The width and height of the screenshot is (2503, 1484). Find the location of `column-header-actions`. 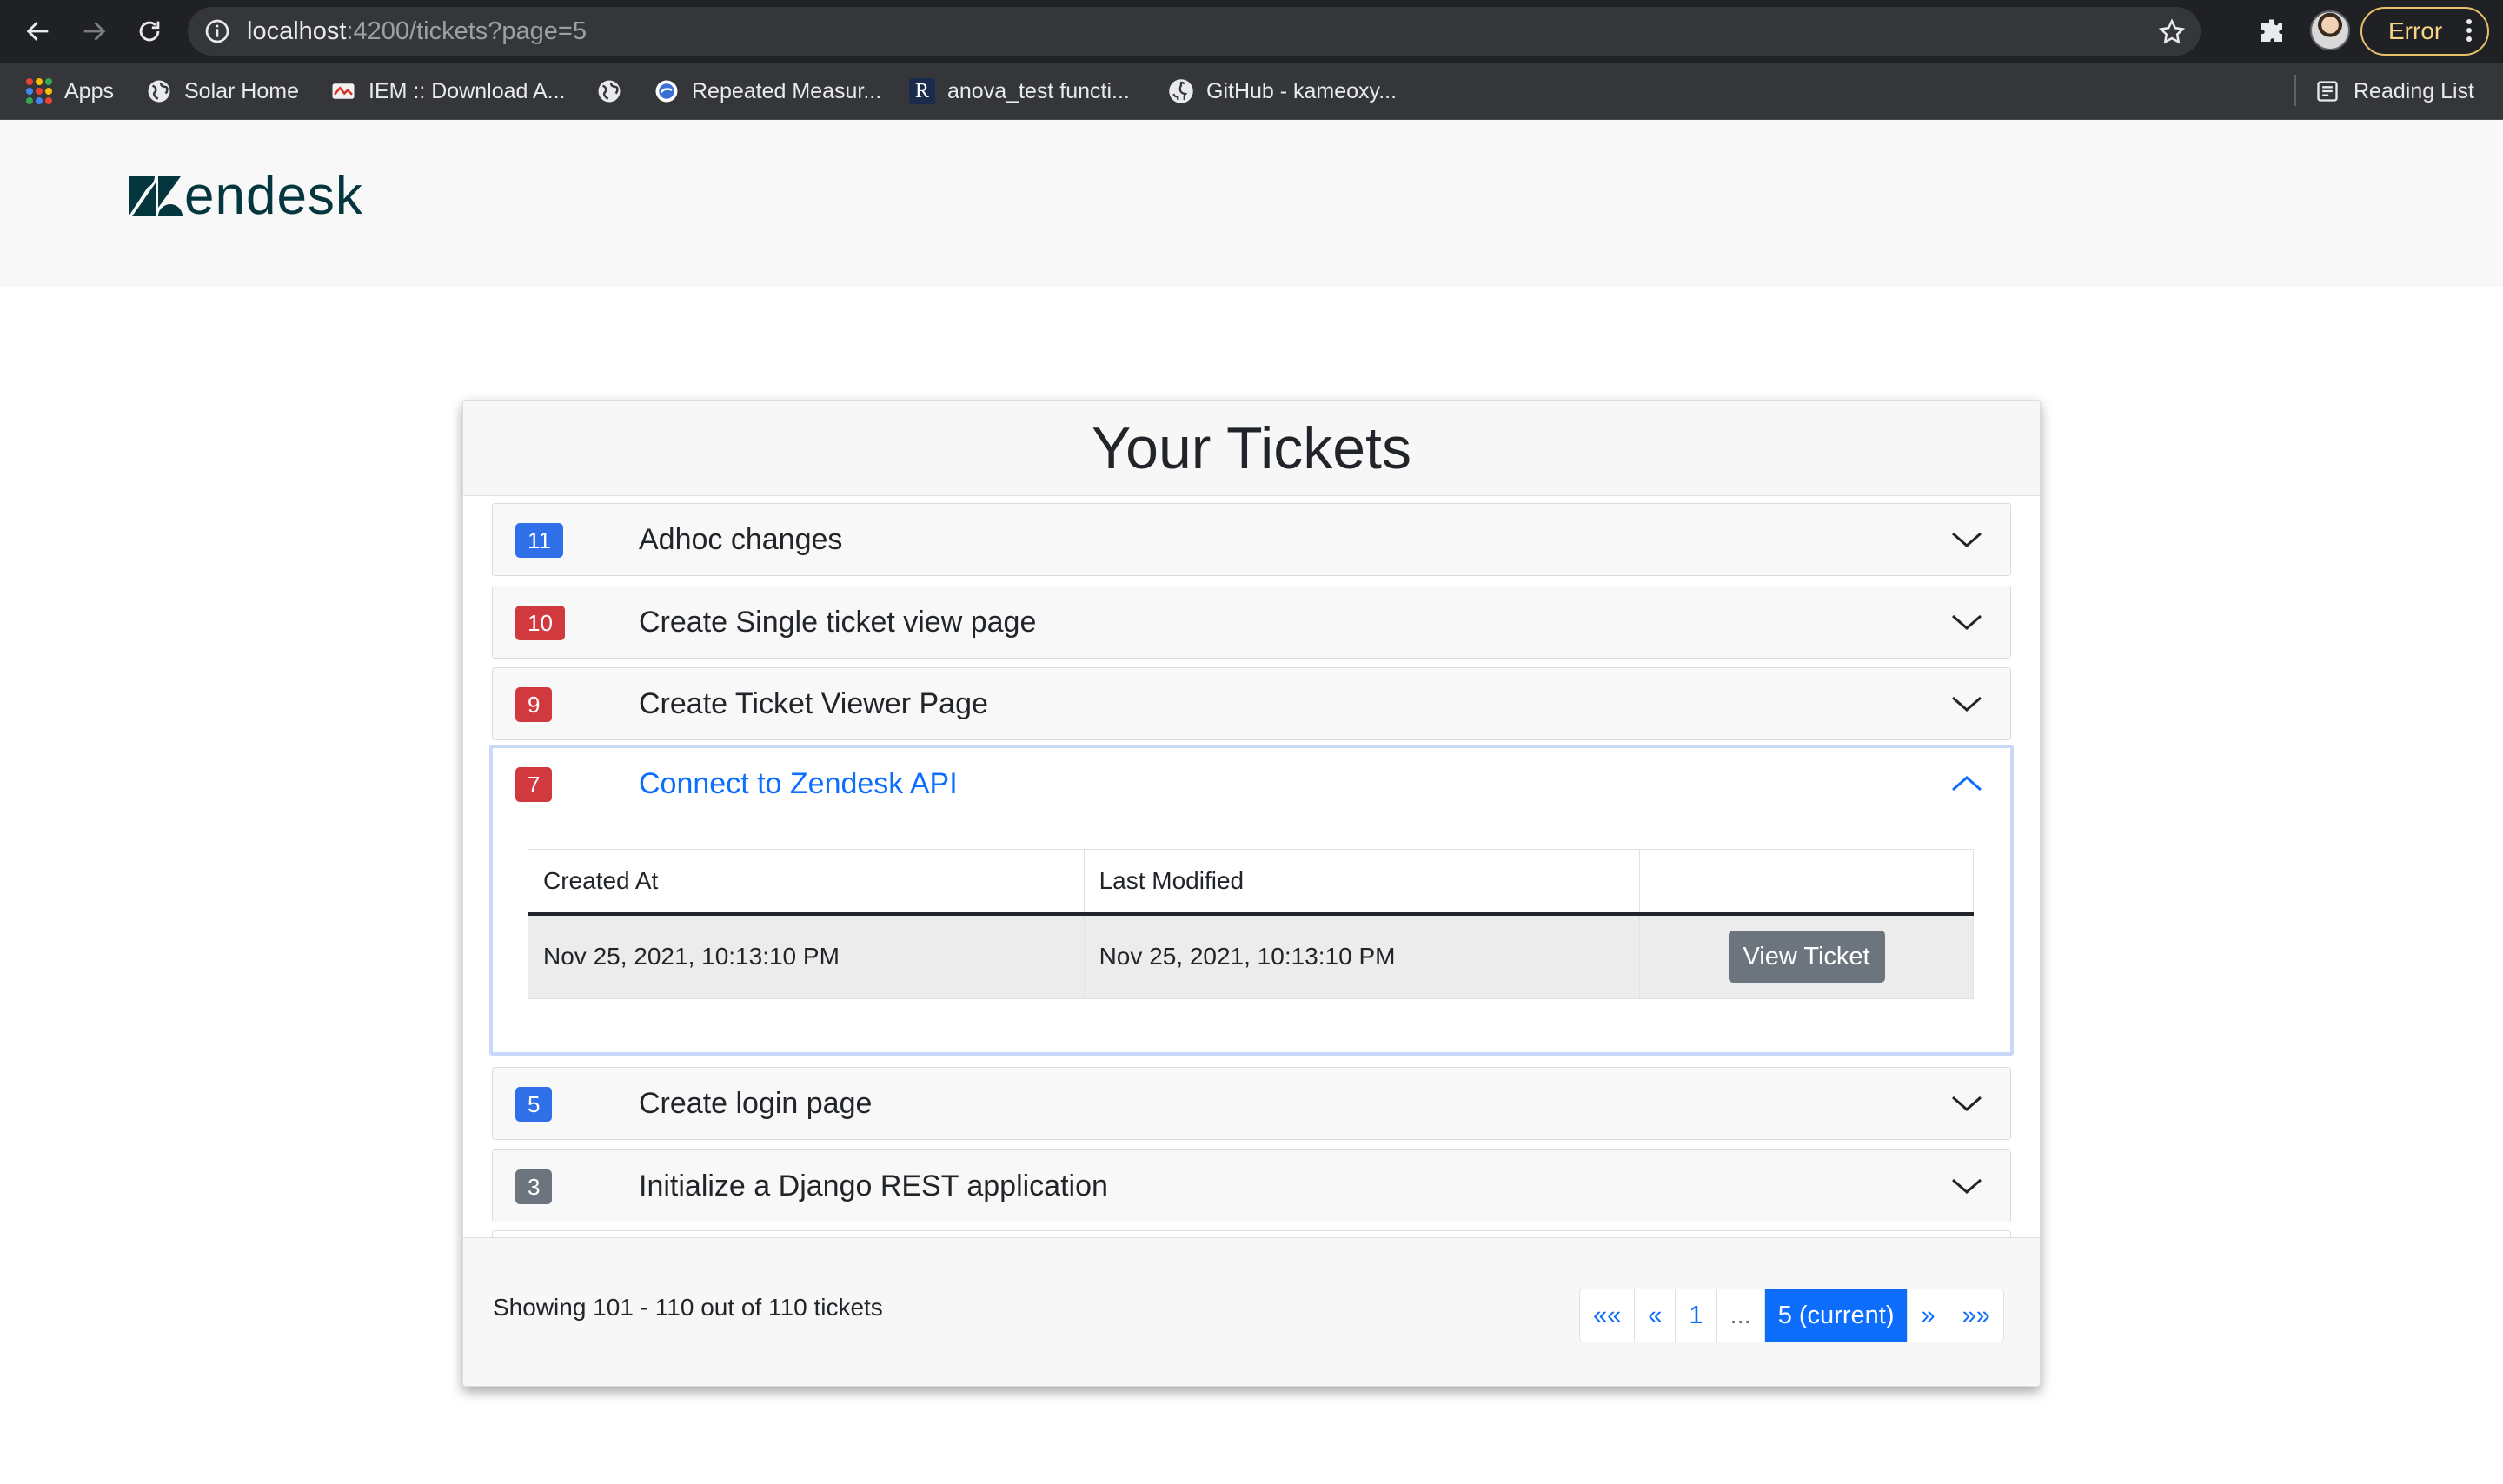

column-header-actions is located at coordinates (1806, 882).